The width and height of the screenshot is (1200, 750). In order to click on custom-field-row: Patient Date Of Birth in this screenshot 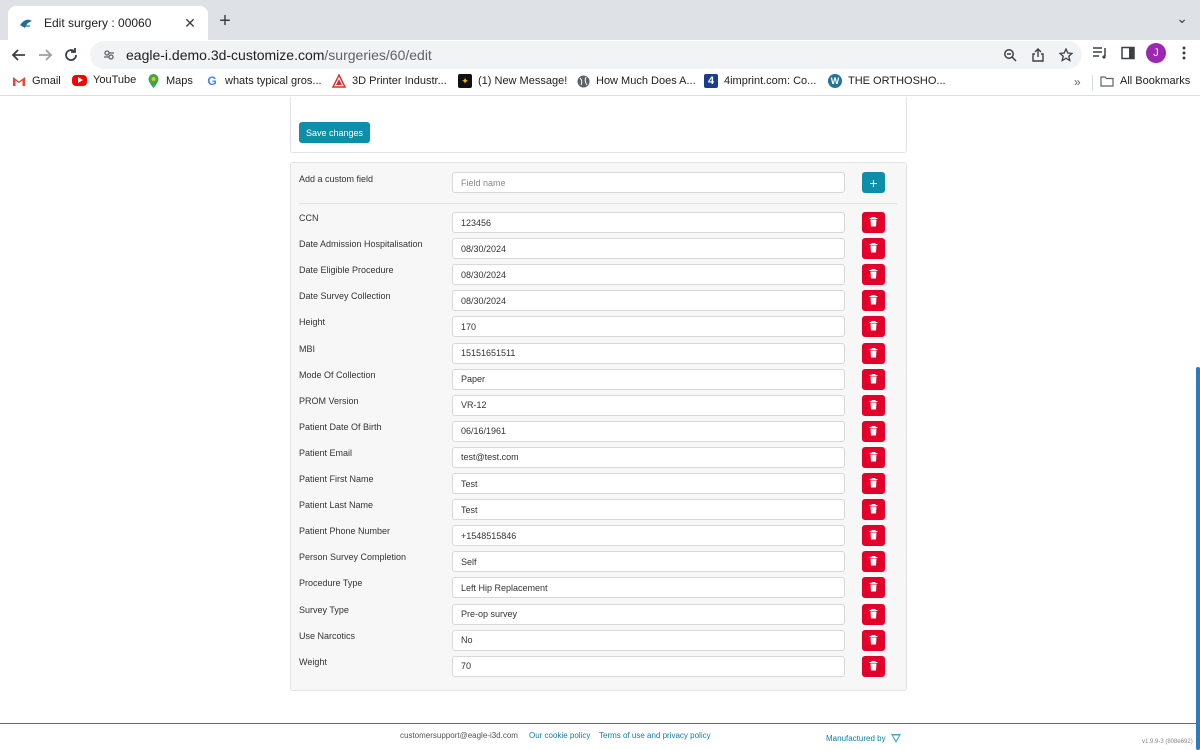, I will do `click(599, 433)`.